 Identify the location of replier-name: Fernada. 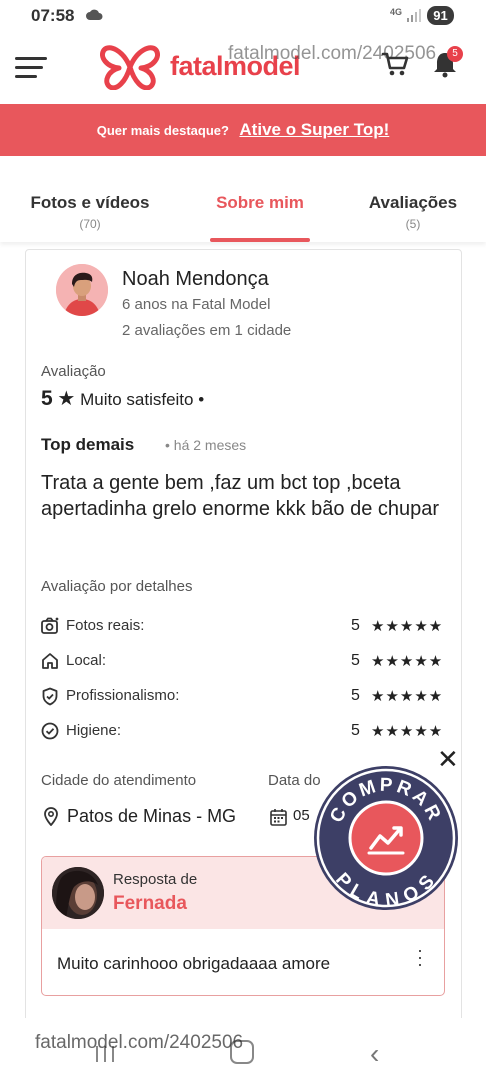
(150, 904).